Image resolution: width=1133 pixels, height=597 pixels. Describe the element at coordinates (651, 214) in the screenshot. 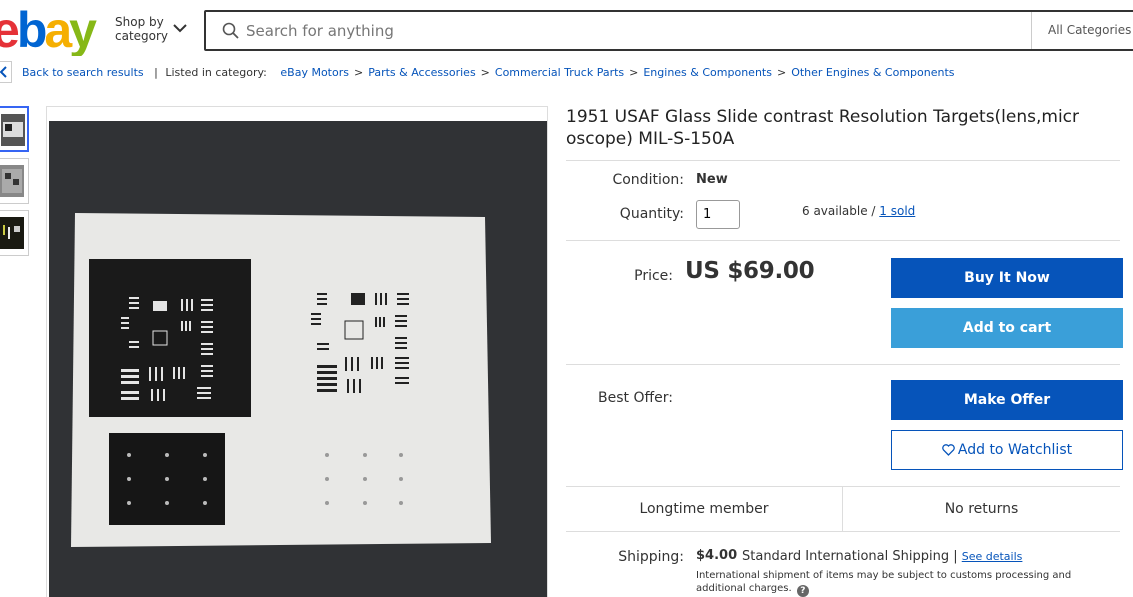

I see `quantity-label: Quantity:` at that location.